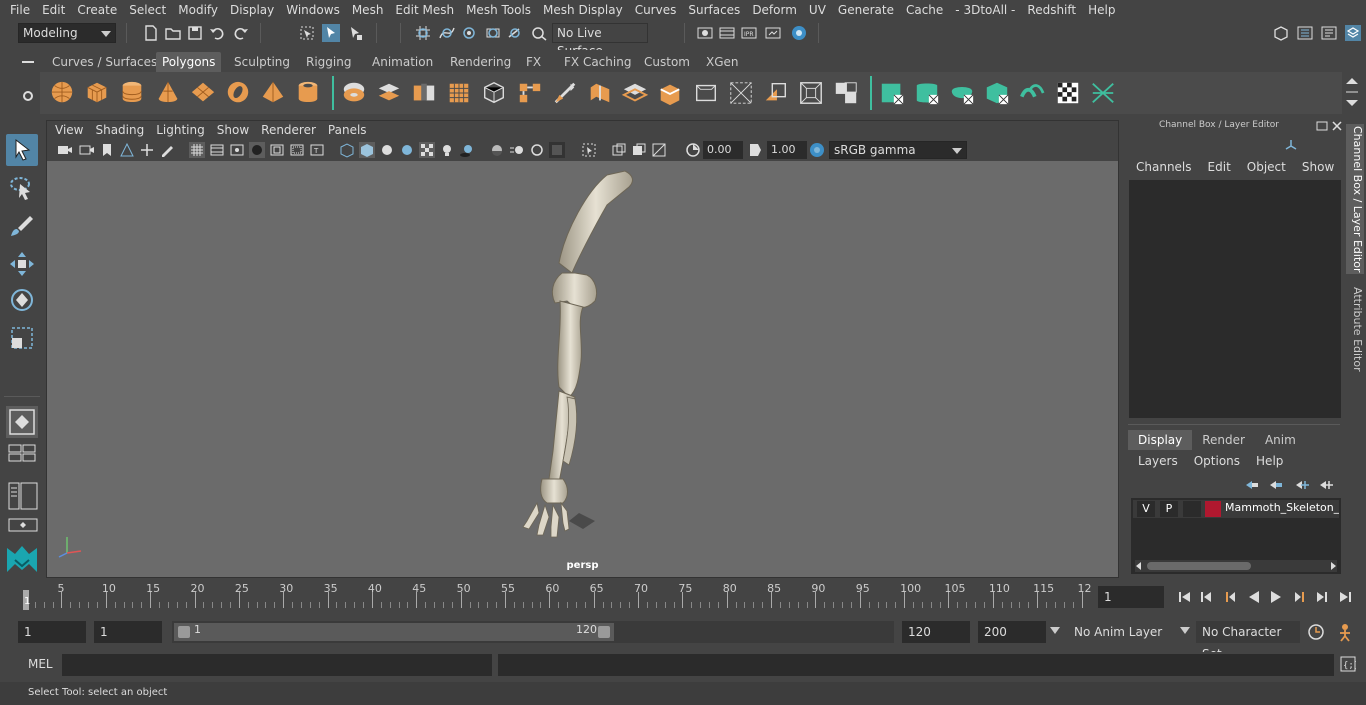 This screenshot has width=1366, height=705. What do you see at coordinates (1276, 485) in the screenshot?
I see `move-layer-down-icon` at bounding box center [1276, 485].